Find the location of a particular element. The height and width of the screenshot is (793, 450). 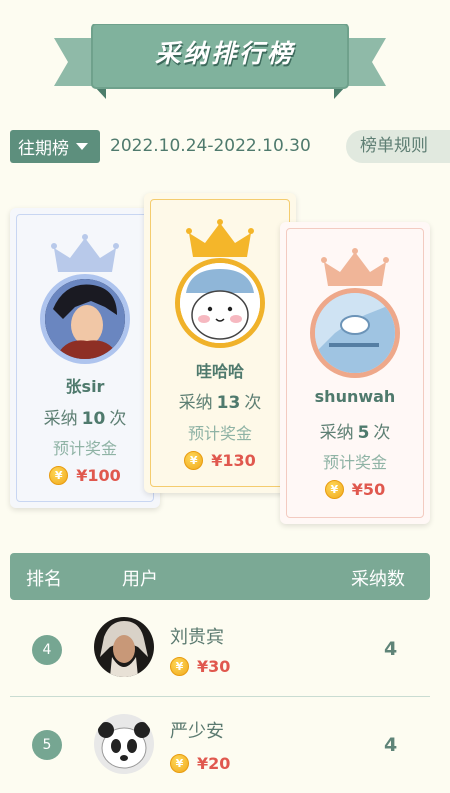

rank-badge: 5 is located at coordinates (47, 745).